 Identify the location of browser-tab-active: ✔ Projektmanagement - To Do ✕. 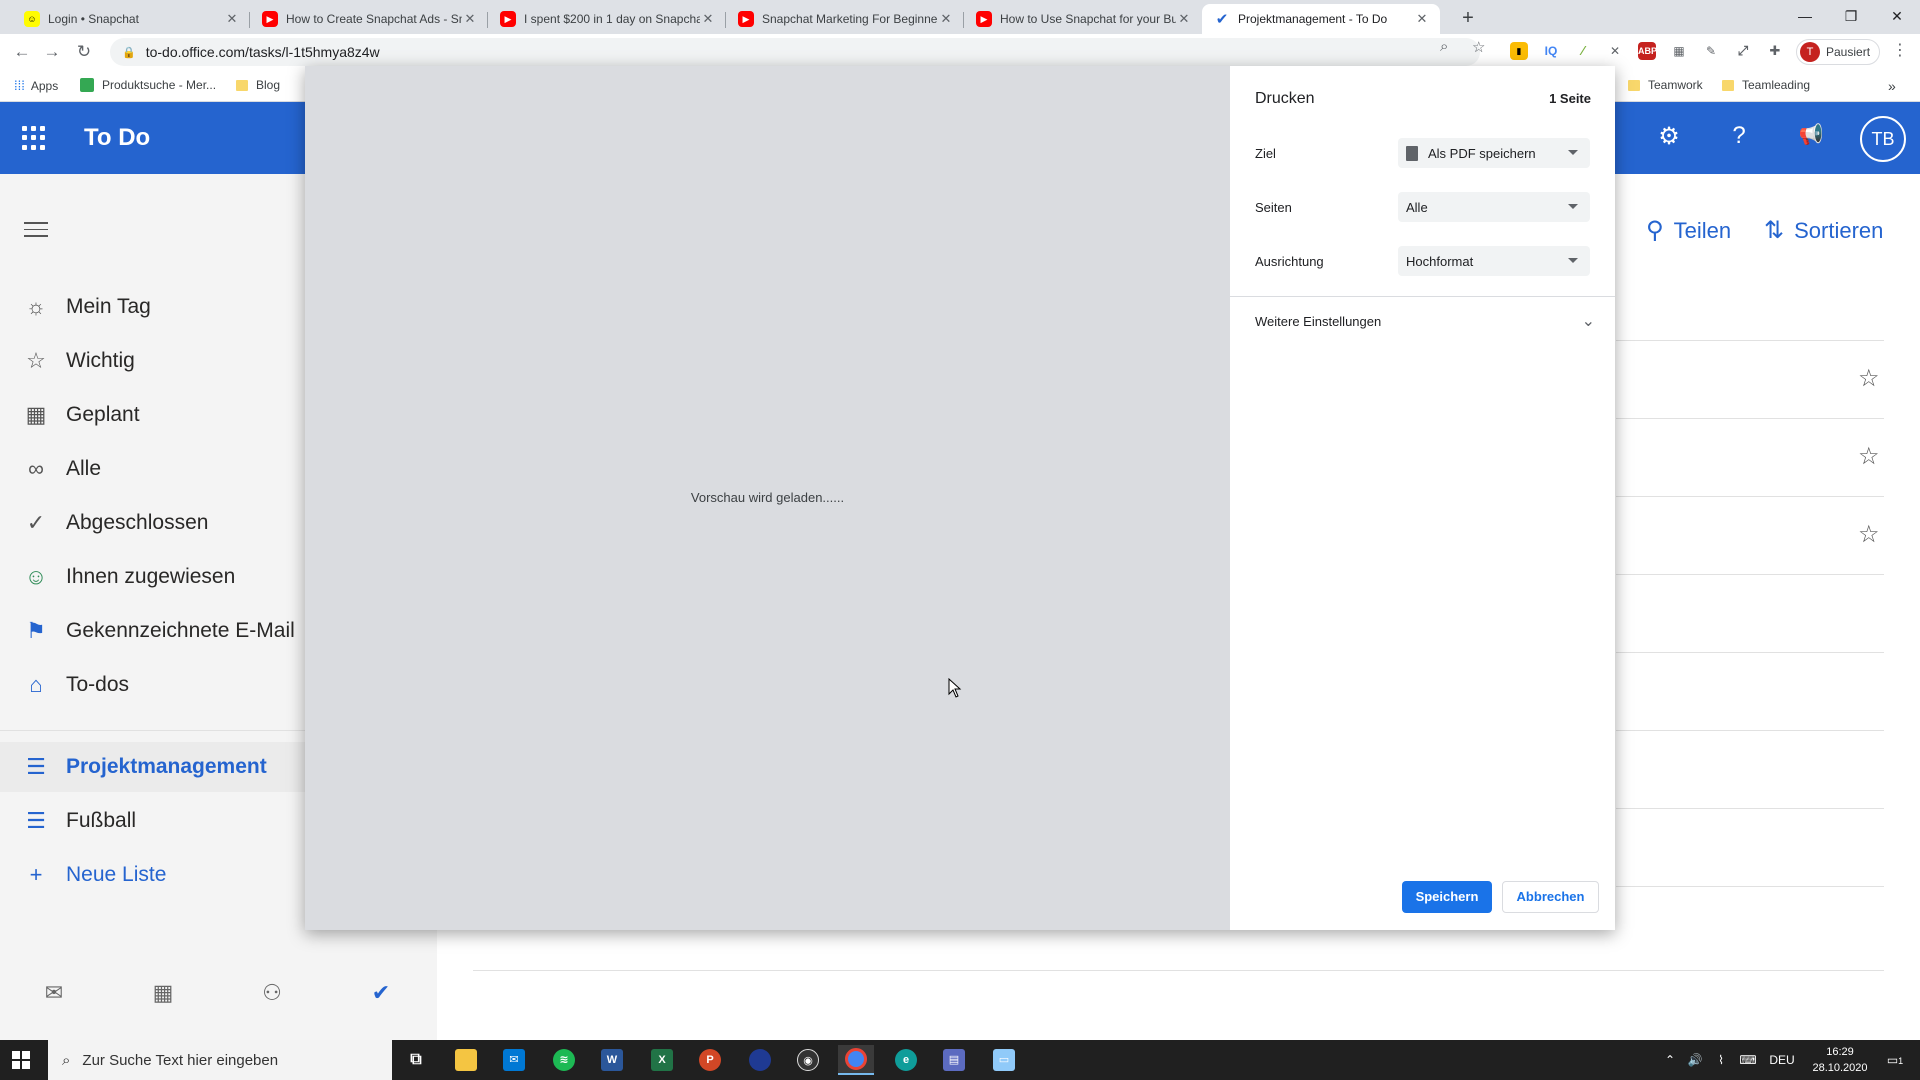
(1321, 19).